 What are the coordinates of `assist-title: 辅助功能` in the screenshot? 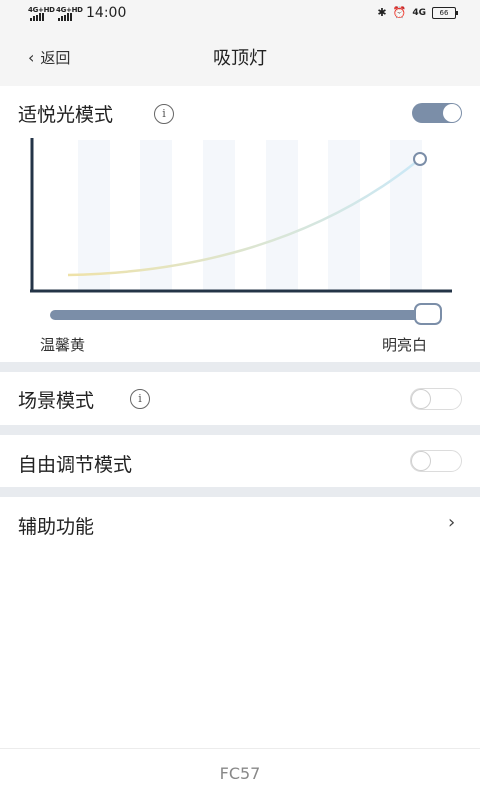 It's located at (56, 525).